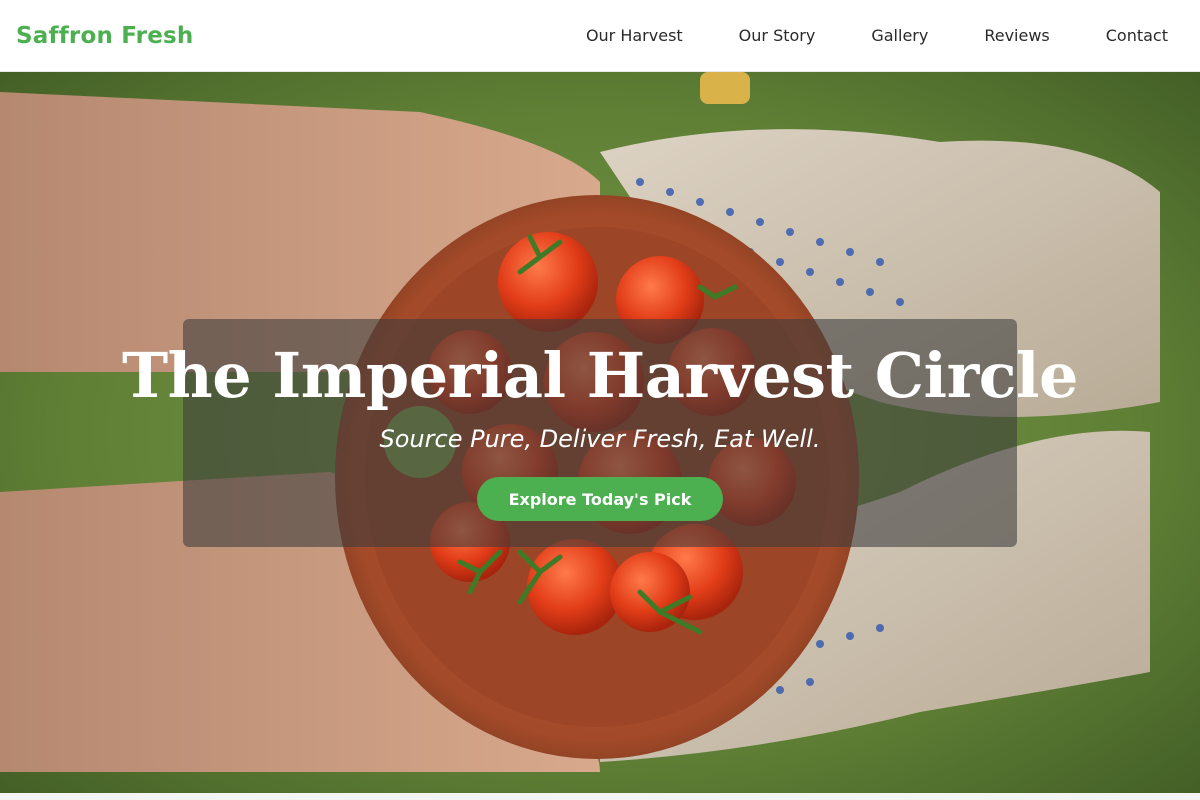 The width and height of the screenshot is (1200, 800). Describe the element at coordinates (600, 796) in the screenshot. I see `section-divider` at that location.